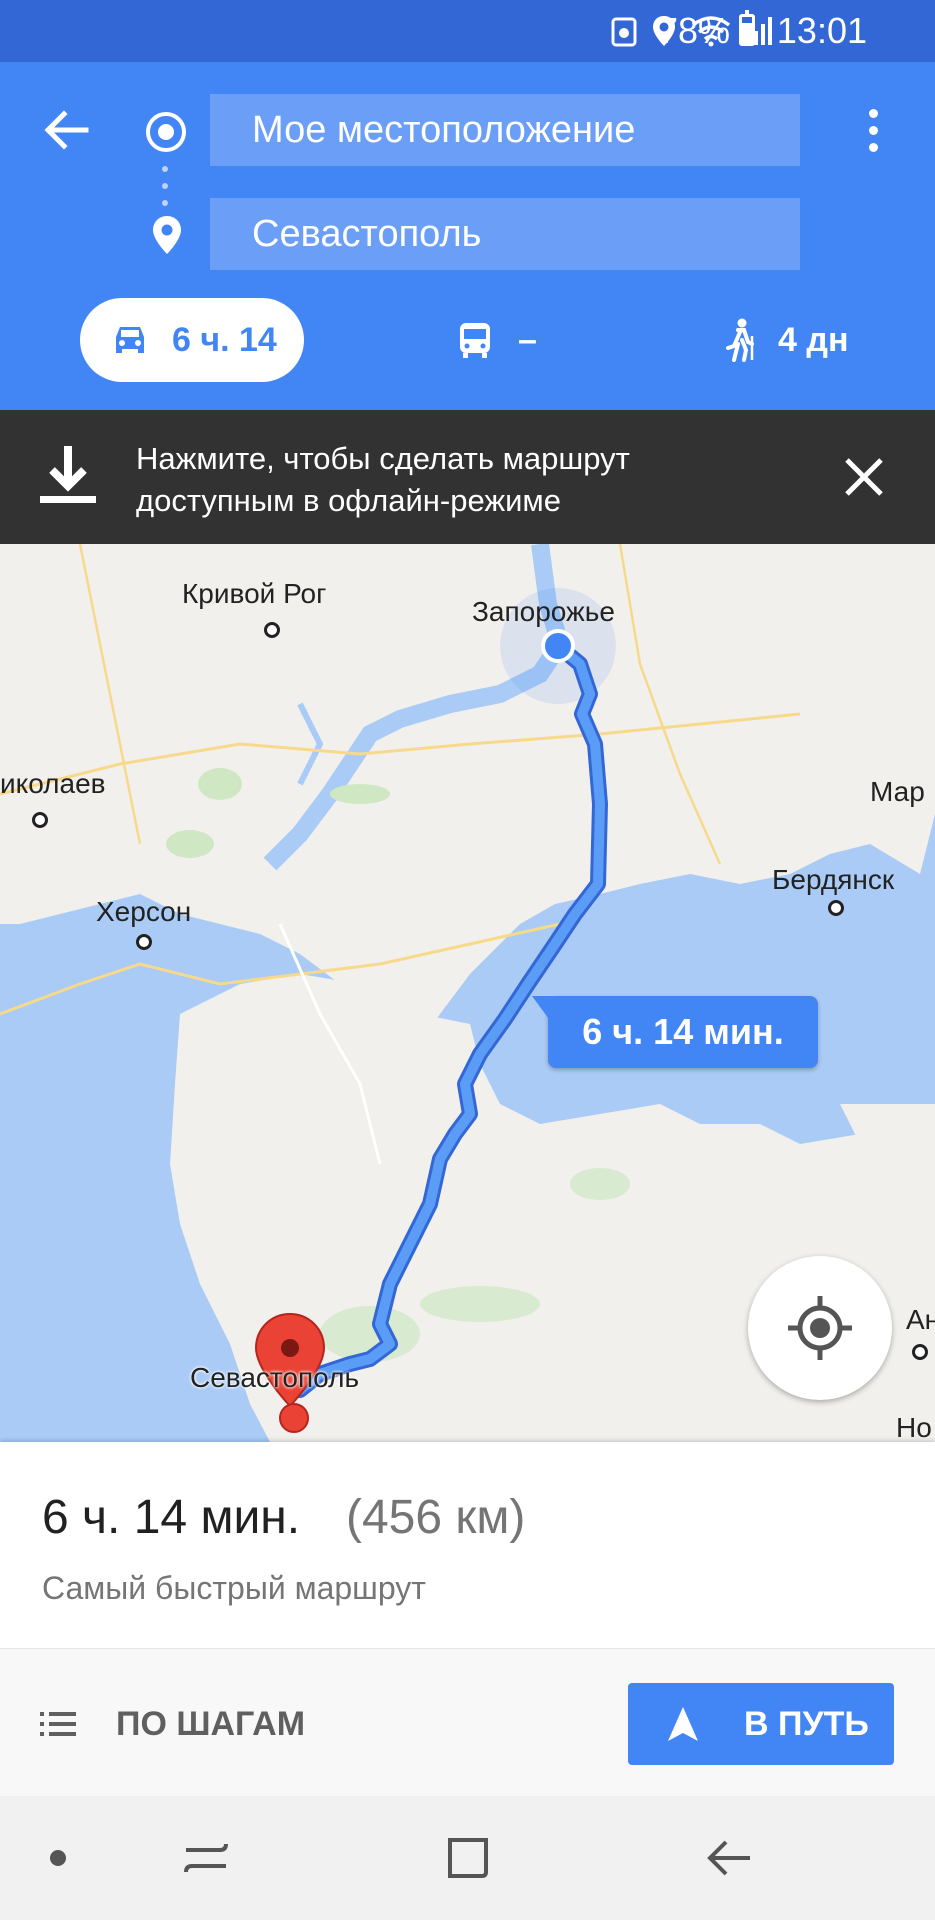 Image resolution: width=935 pixels, height=1920 pixels. I want to click on mode-car-duration: 6 ч. 14, so click(224, 339).